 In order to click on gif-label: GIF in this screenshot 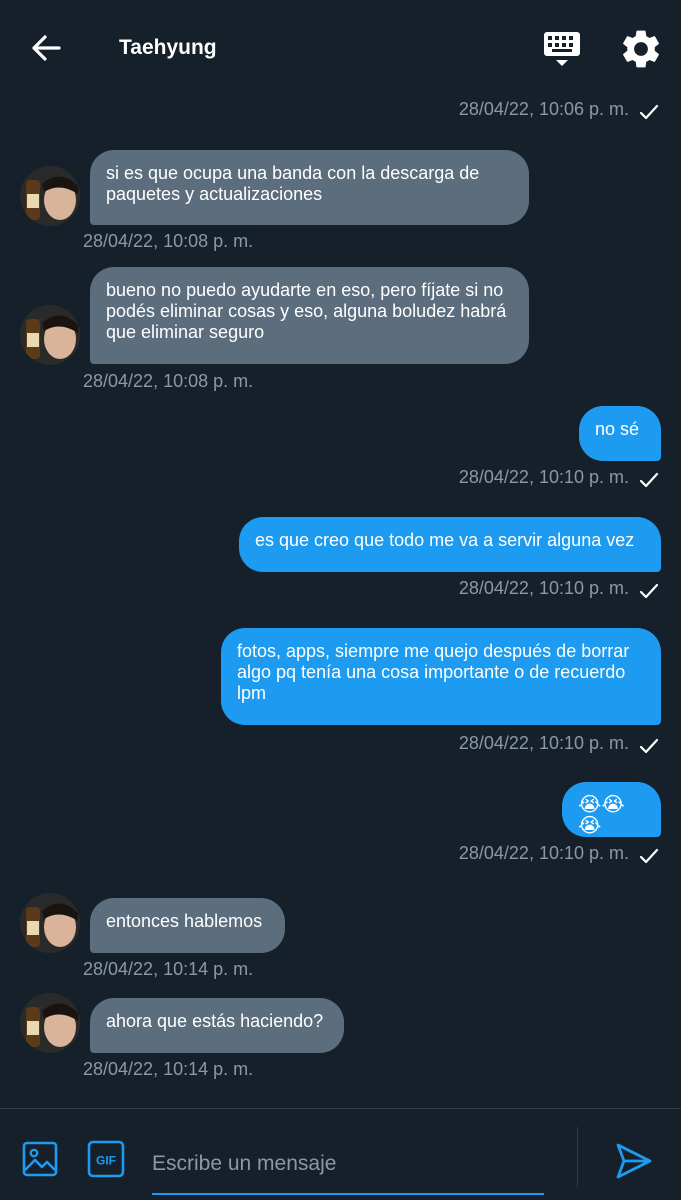, I will do `click(106, 1161)`.